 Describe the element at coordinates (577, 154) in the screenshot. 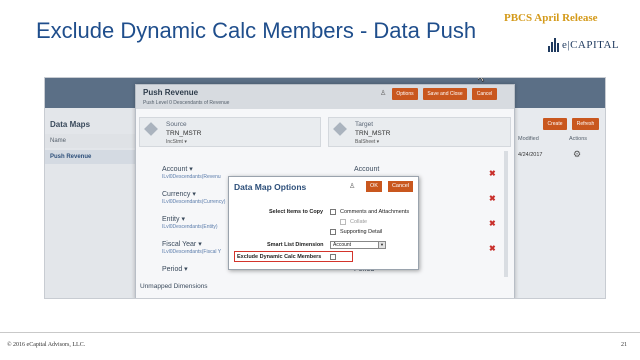

I see `gear-icon: ⚙` at that location.